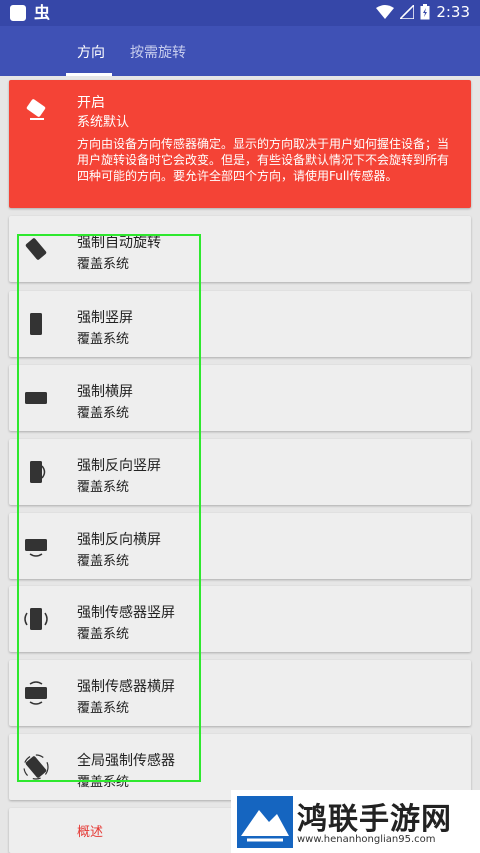  Describe the element at coordinates (36, 693) in the screenshot. I see `sensor-landscape-icon` at that location.